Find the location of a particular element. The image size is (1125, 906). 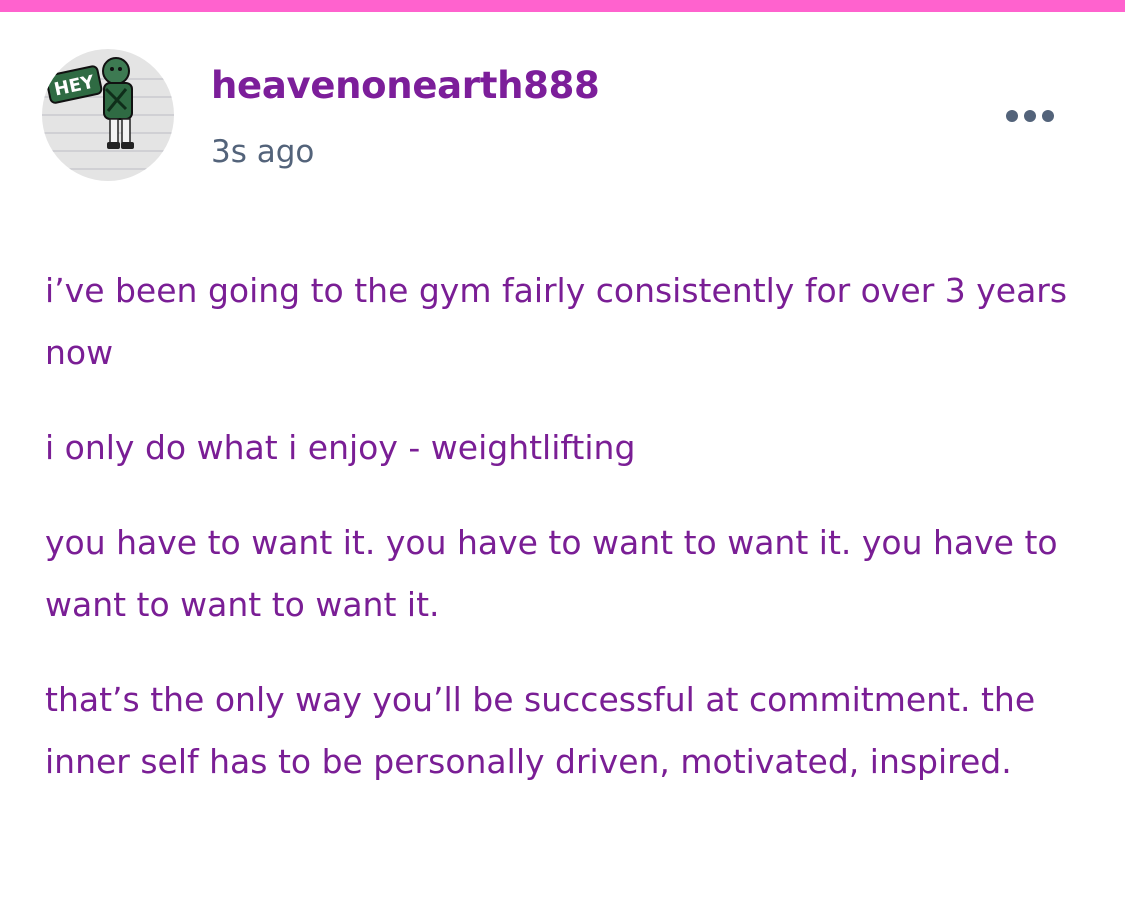

avatar-image: HEY is located at coordinates (108, 115).